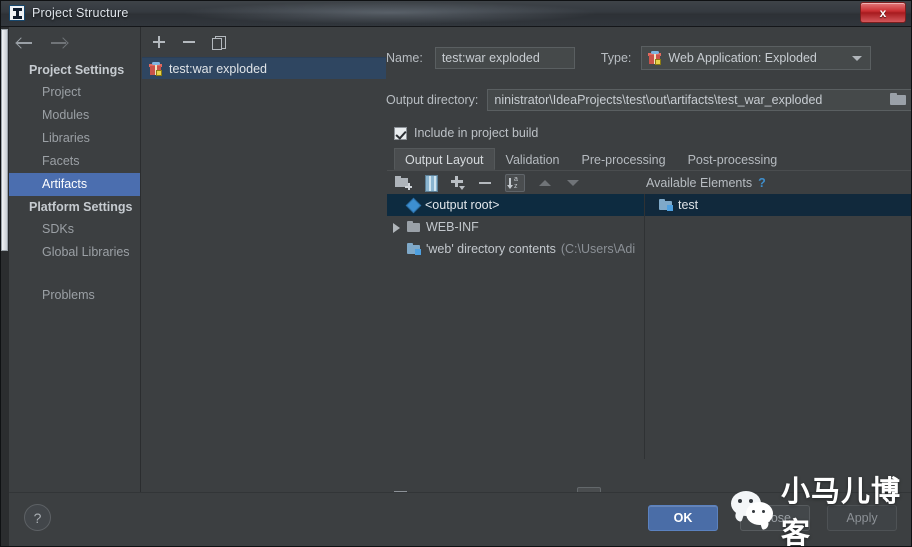  What do you see at coordinates (688, 205) in the screenshot?
I see `tree-row-label: test` at bounding box center [688, 205].